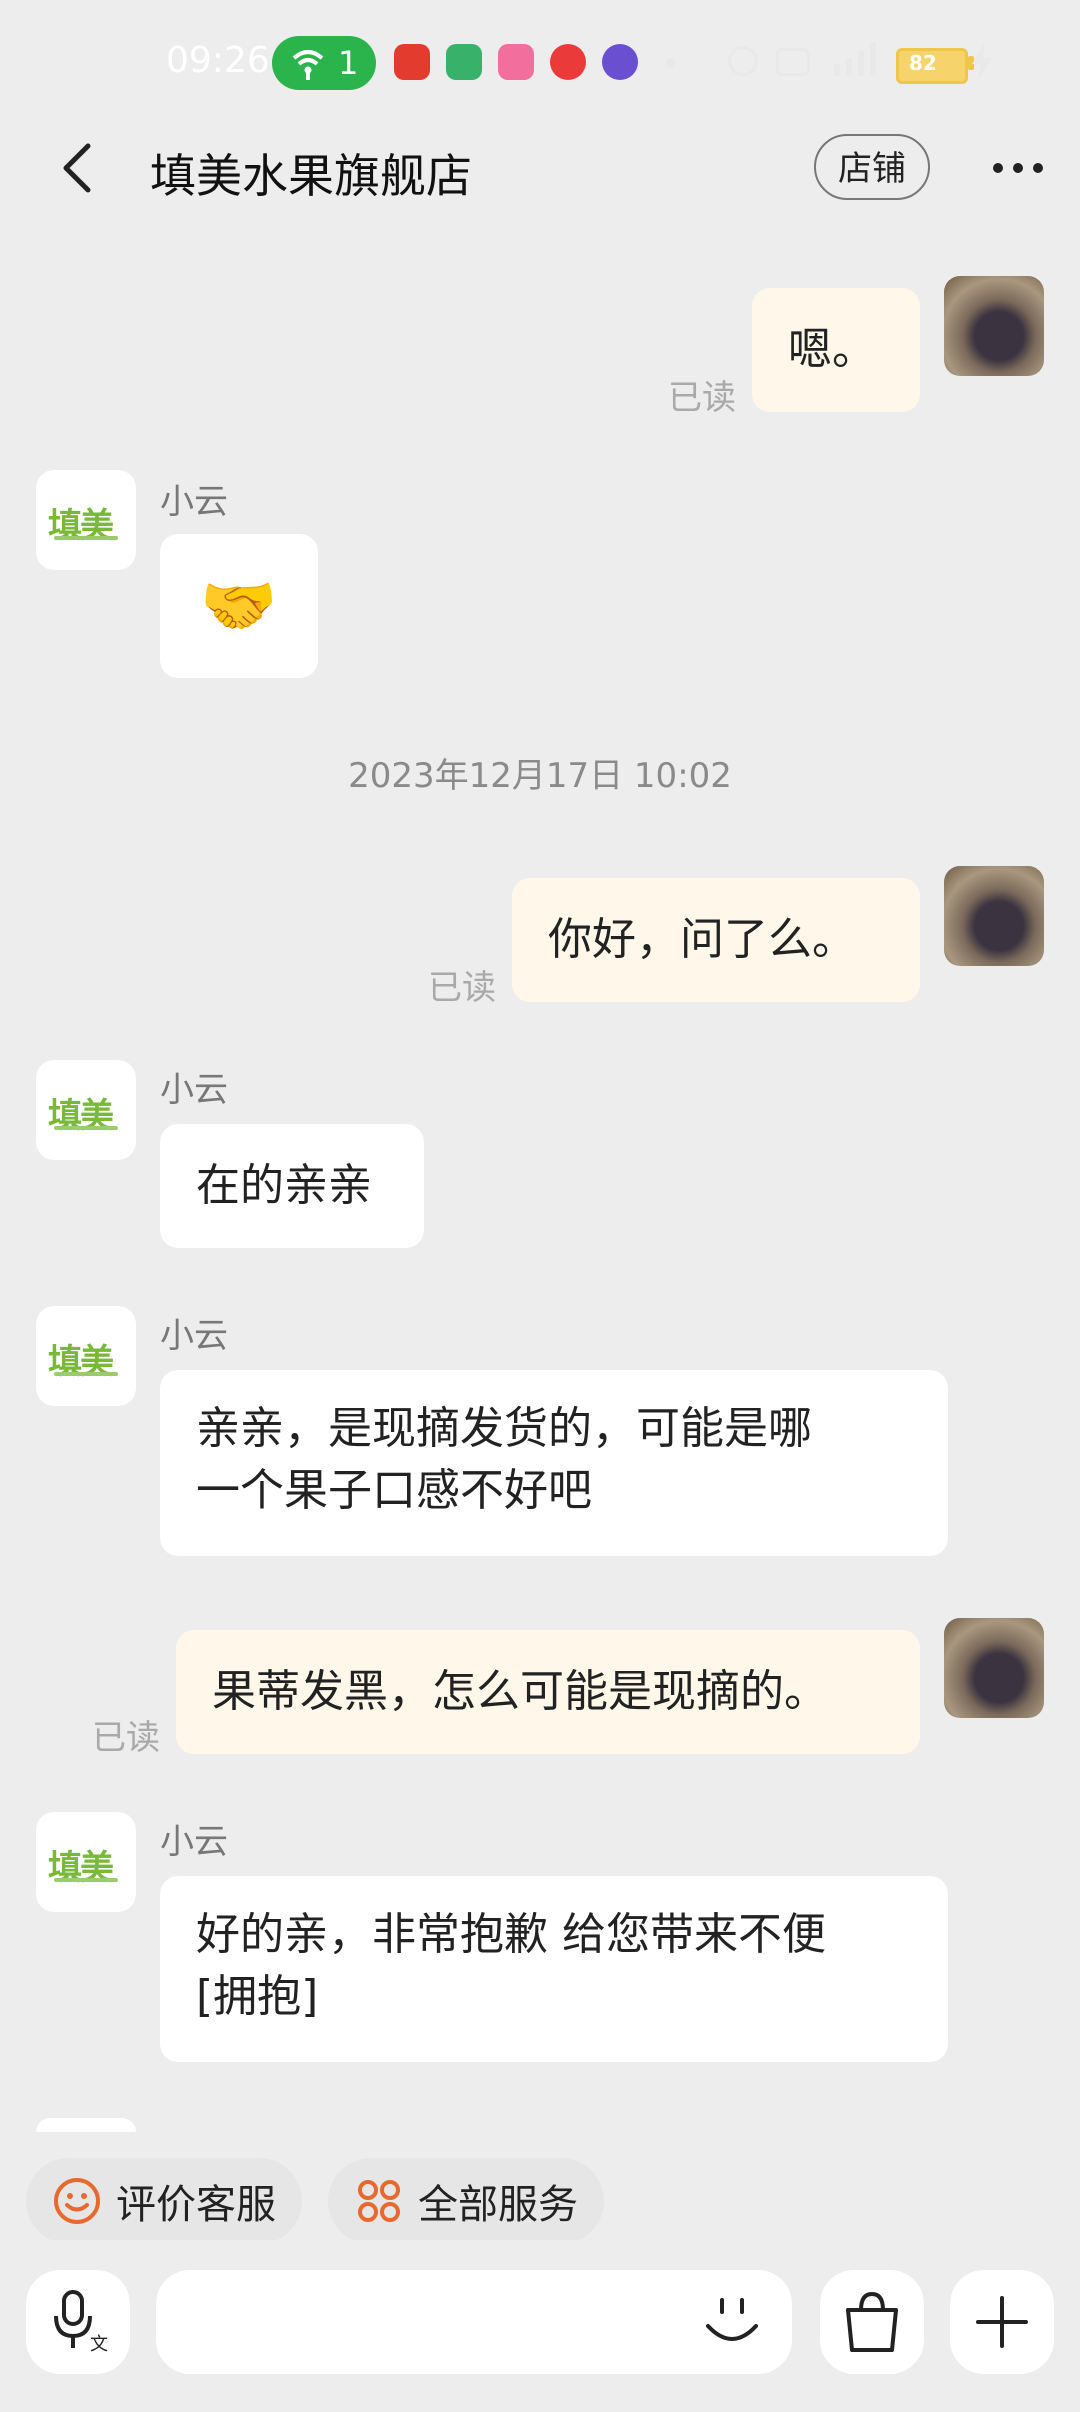 The width and height of the screenshot is (1080, 2412). I want to click on wifi-hotspot-badge: 1, so click(324, 63).